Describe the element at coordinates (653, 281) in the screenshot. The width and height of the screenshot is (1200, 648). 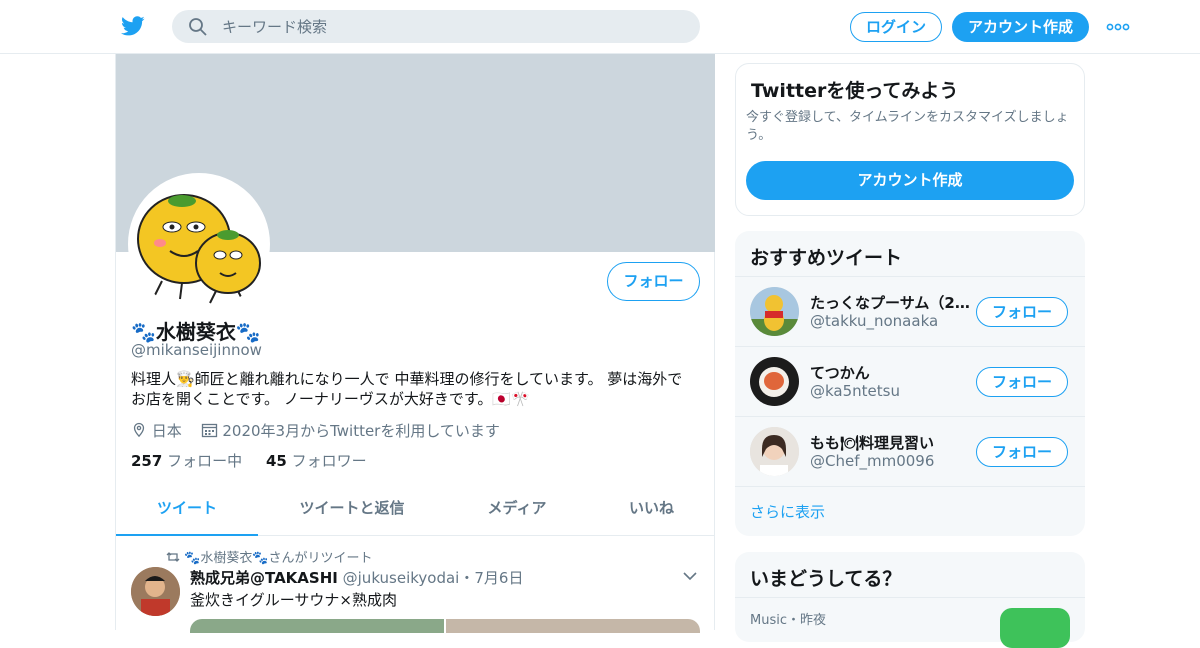
I see `follow-button: フォロー` at that location.